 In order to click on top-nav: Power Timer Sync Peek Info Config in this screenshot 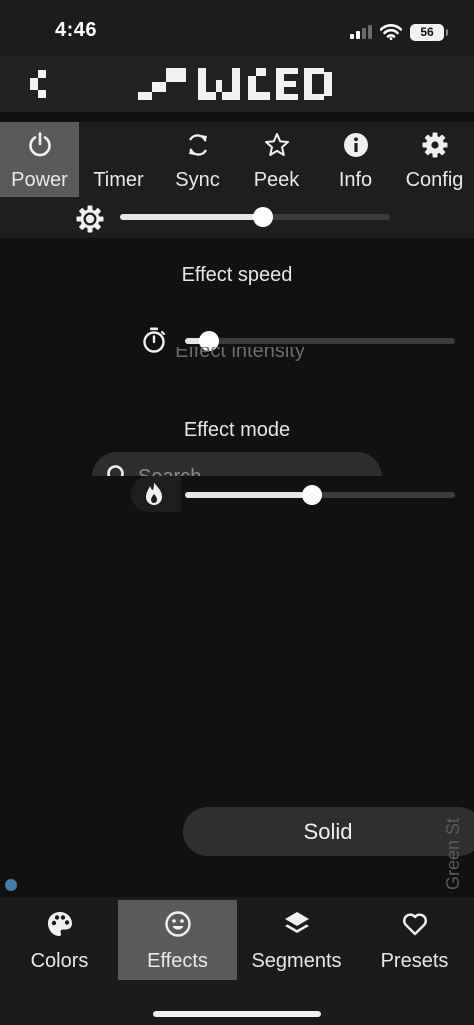, I will do `click(237, 180)`.